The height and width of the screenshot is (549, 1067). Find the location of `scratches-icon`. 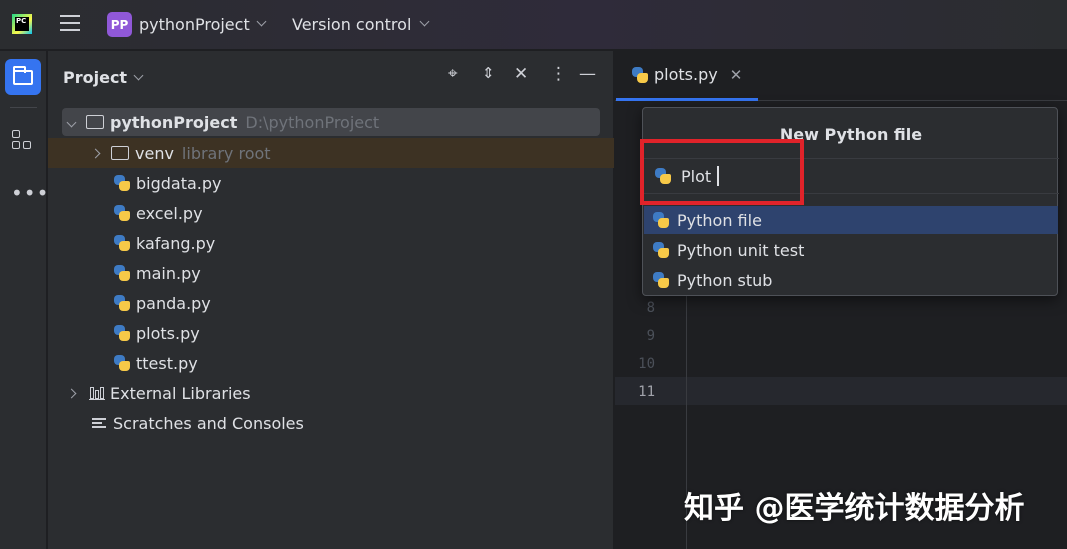

scratches-icon is located at coordinates (100, 423).